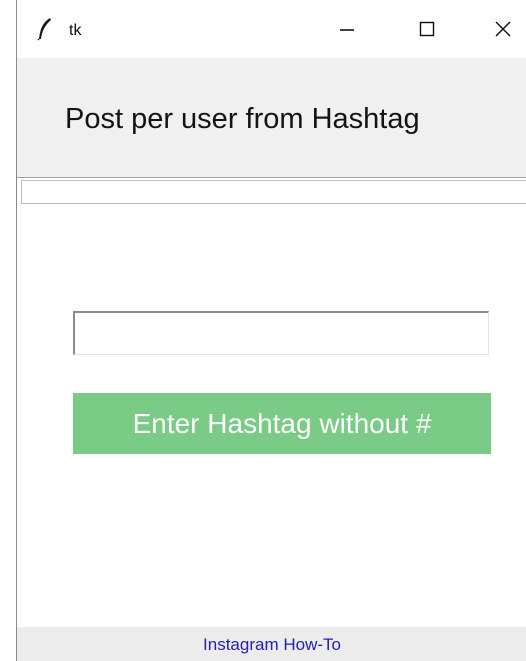  I want to click on minimize-icon, so click(347, 30).